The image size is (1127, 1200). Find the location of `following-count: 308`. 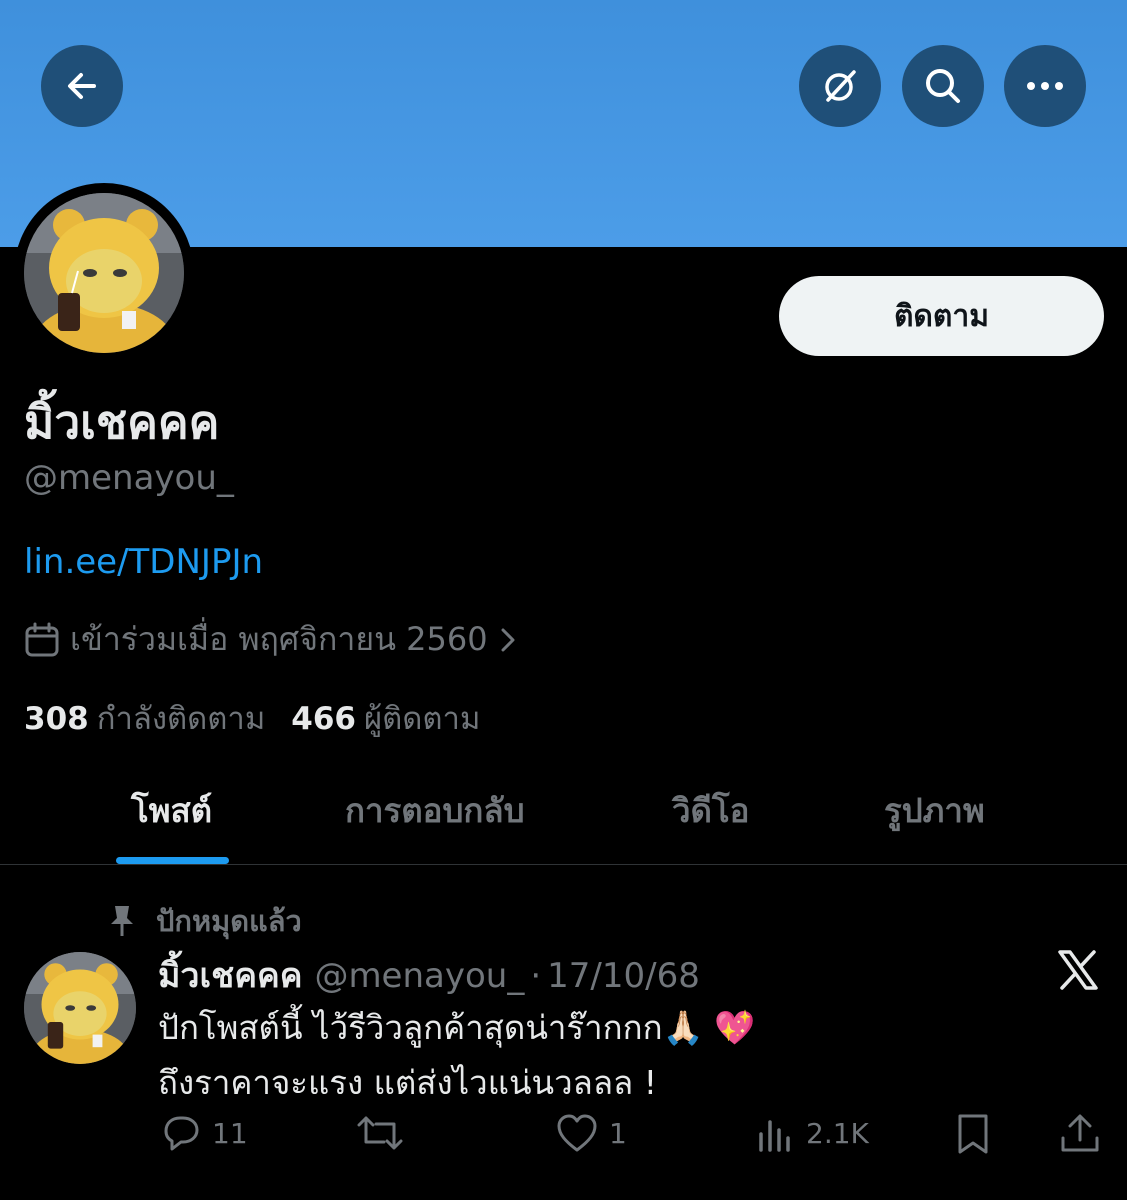

following-count: 308 is located at coordinates (56, 719).